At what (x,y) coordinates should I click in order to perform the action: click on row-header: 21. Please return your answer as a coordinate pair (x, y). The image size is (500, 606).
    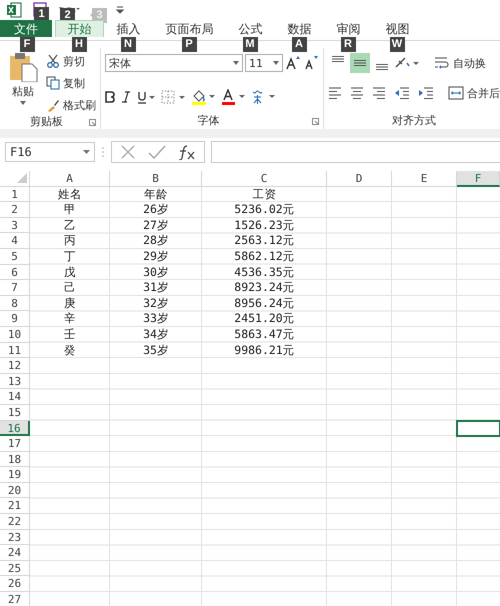
    Looking at the image, I should click on (15, 506).